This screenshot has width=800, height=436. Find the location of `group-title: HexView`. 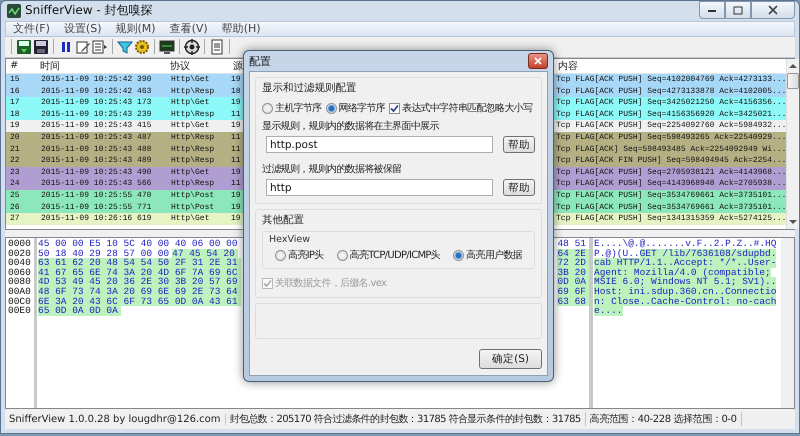

group-title: HexView is located at coordinates (290, 239).